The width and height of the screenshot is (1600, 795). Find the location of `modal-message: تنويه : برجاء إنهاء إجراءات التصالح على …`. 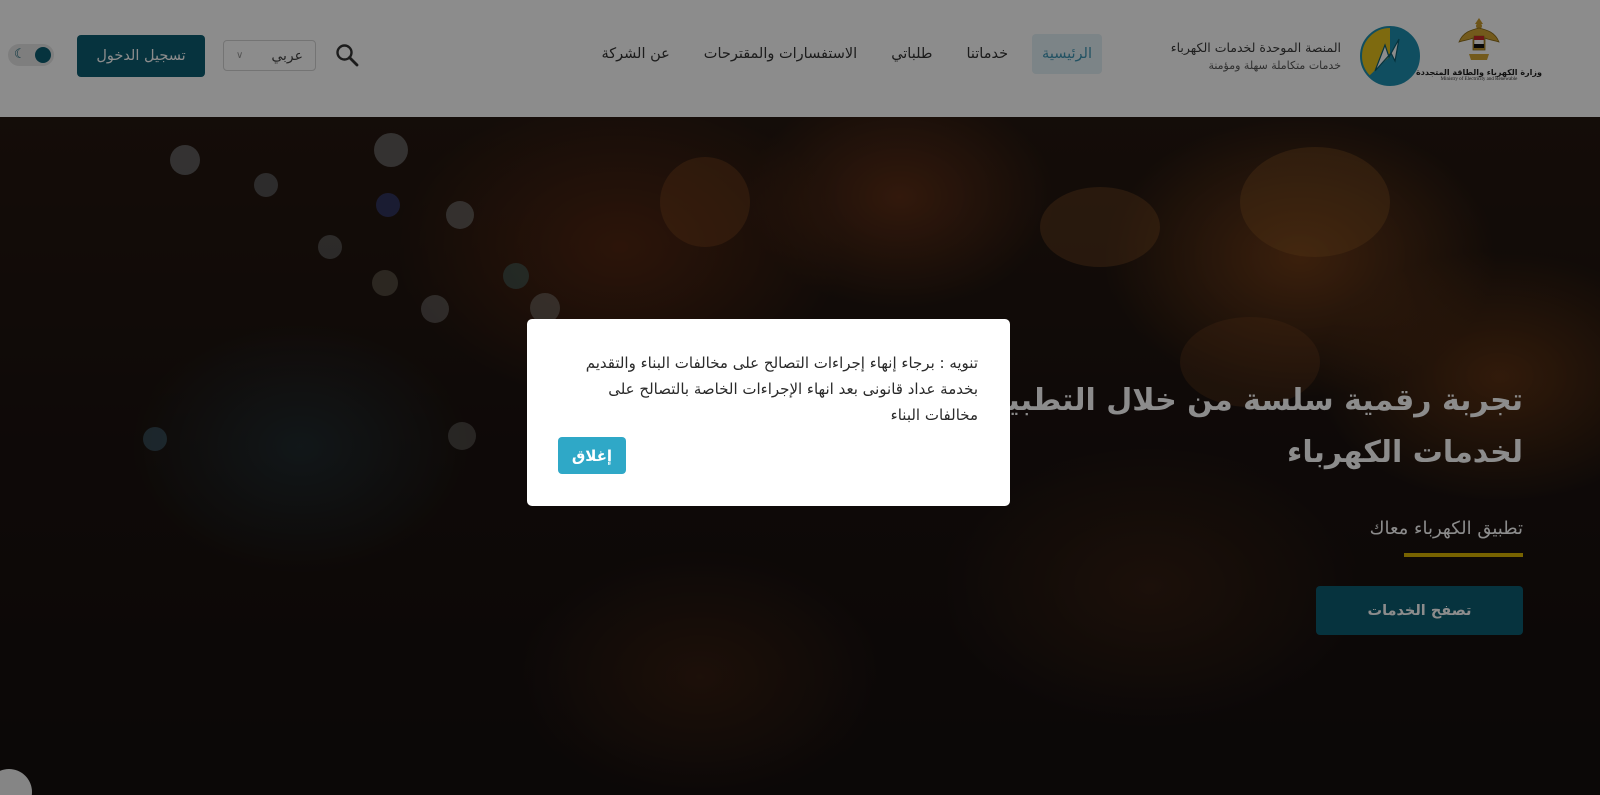

modal-message: تنويه : برجاء إنهاء إجراءات التصالح على … is located at coordinates (781, 389).